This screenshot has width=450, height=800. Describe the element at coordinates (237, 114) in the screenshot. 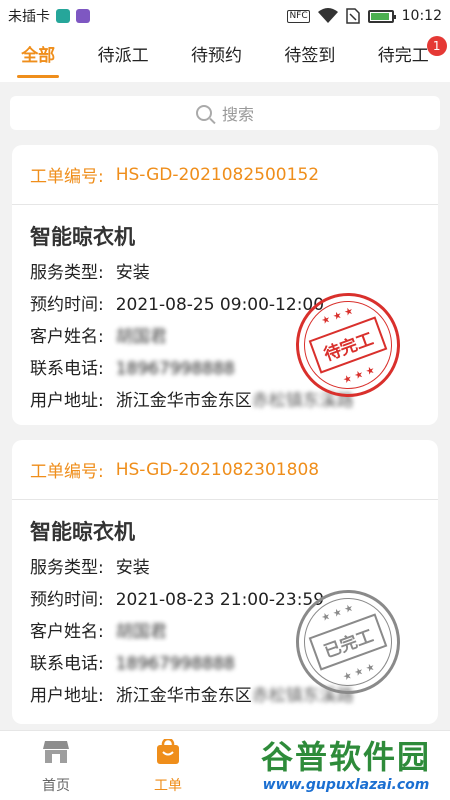

I see `search-placeholder: 搜索` at that location.